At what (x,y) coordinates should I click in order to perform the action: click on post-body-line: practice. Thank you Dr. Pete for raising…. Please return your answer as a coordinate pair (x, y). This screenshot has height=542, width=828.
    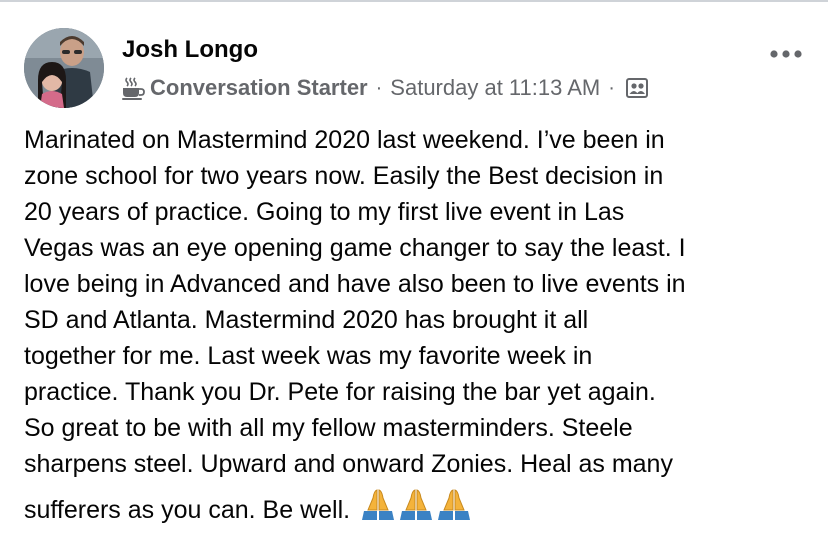
    Looking at the image, I should click on (340, 392).